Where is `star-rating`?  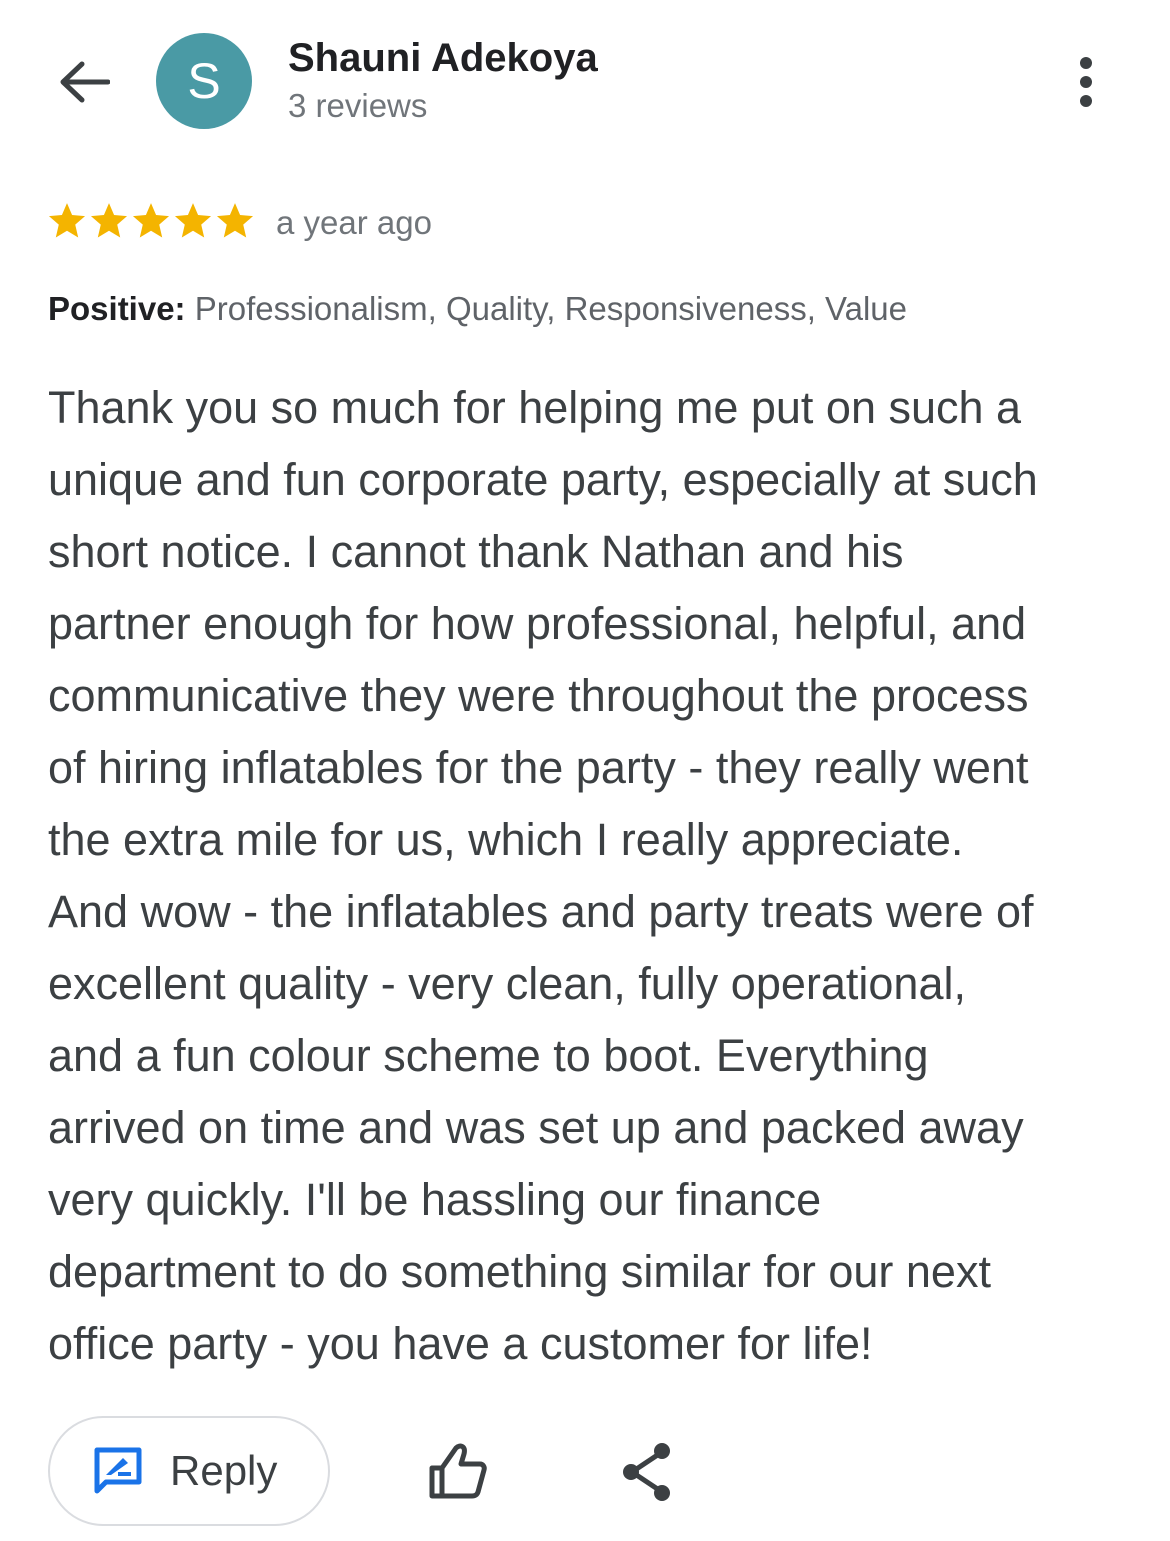 star-rating is located at coordinates (151, 221).